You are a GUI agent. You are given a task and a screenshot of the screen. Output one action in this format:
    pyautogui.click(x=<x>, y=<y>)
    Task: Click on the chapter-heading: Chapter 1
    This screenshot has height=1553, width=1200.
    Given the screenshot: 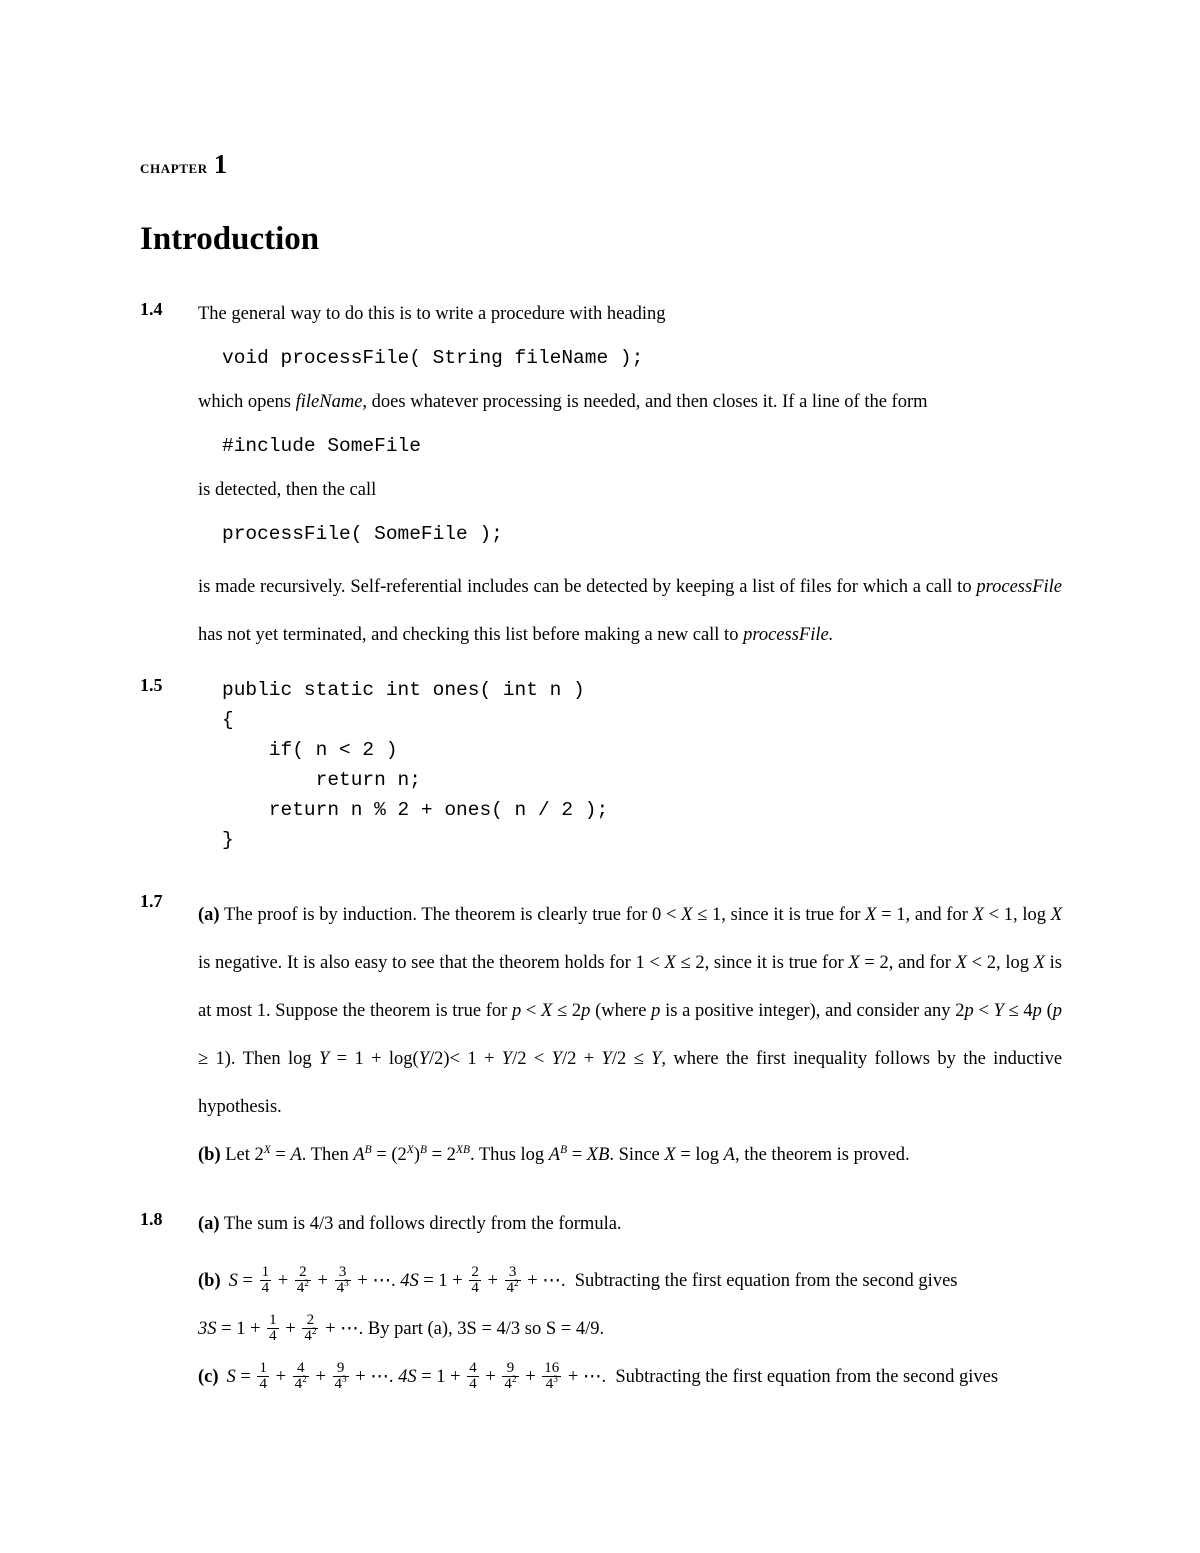 What is the action you would take?
    pyautogui.click(x=601, y=164)
    